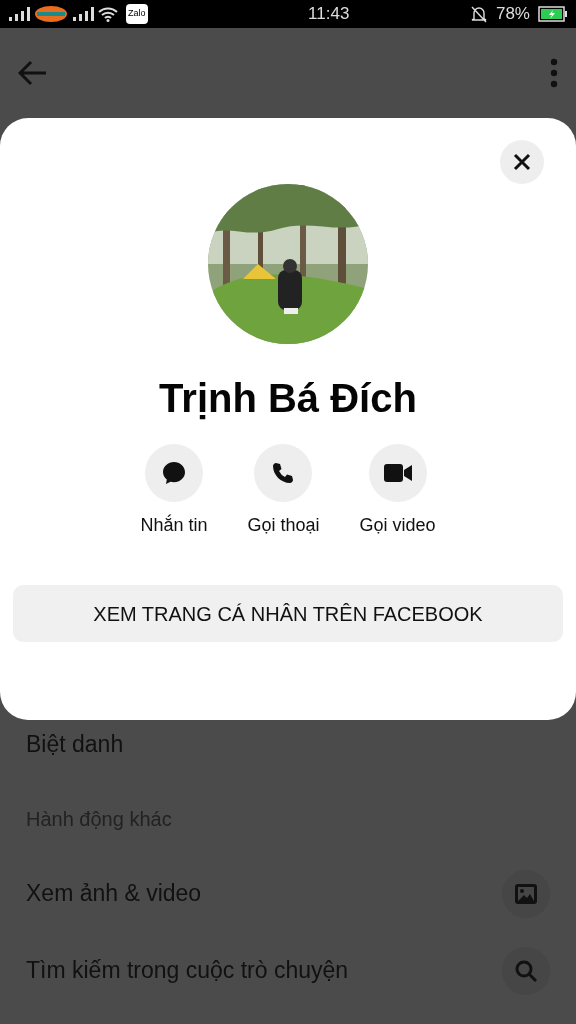 This screenshot has width=576, height=1024. What do you see at coordinates (174, 525) in the screenshot?
I see `message-label: Nhắn tin` at bounding box center [174, 525].